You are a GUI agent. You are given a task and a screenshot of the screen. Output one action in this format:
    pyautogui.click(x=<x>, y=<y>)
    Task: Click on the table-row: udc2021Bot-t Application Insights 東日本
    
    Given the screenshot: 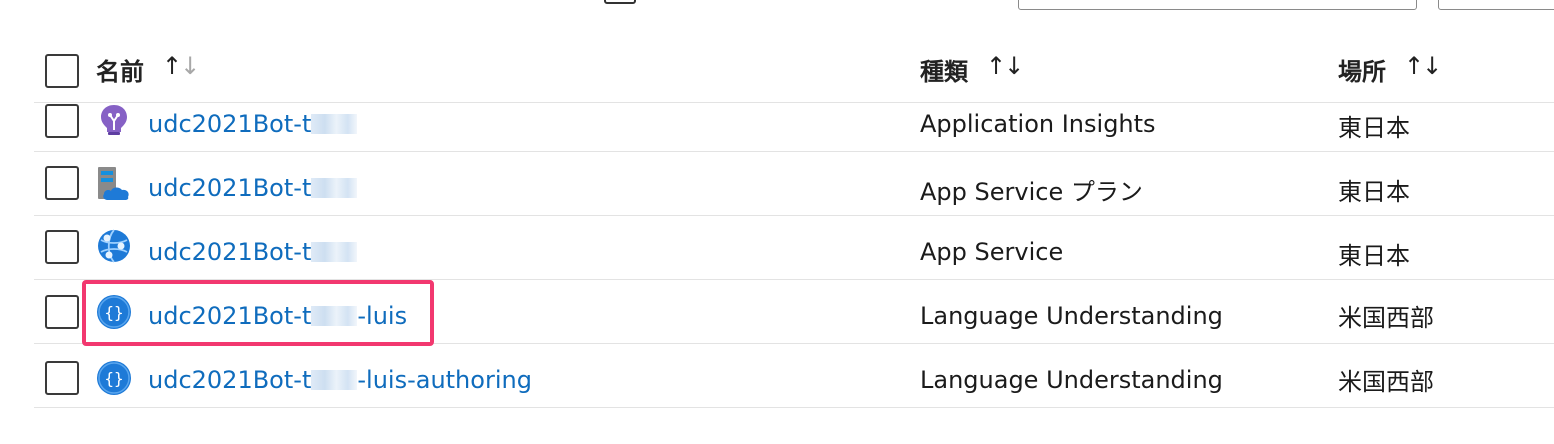 What is the action you would take?
    pyautogui.click(x=794, y=120)
    